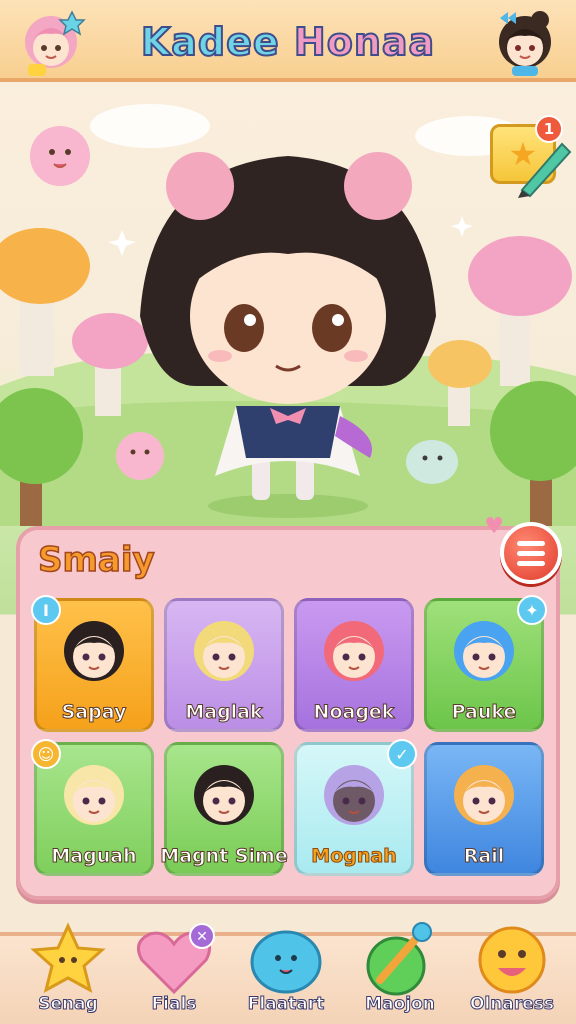 Image resolution: width=576 pixels, height=1024 pixels. Describe the element at coordinates (94, 712) in the screenshot. I see `character-name: Sapay` at that location.